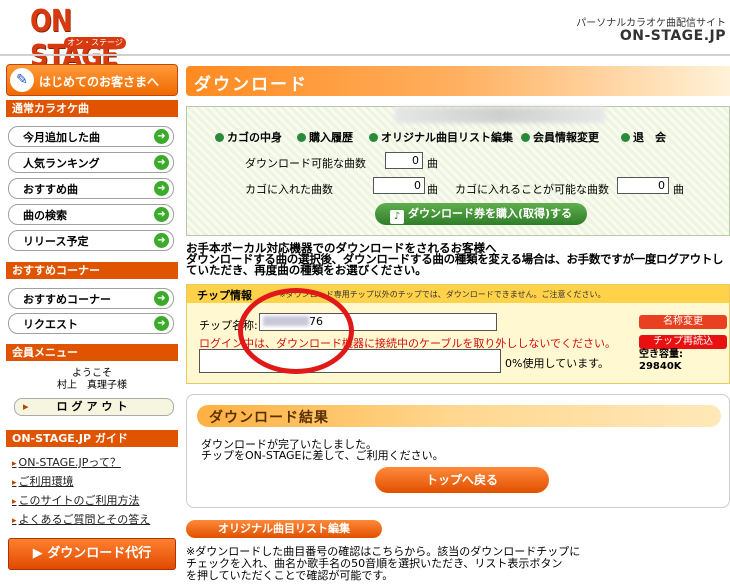 The image size is (730, 587). Describe the element at coordinates (322, 455) in the screenshot. I see `result-message-line: チップをON-STAGEに差して、ご利用ください。` at that location.